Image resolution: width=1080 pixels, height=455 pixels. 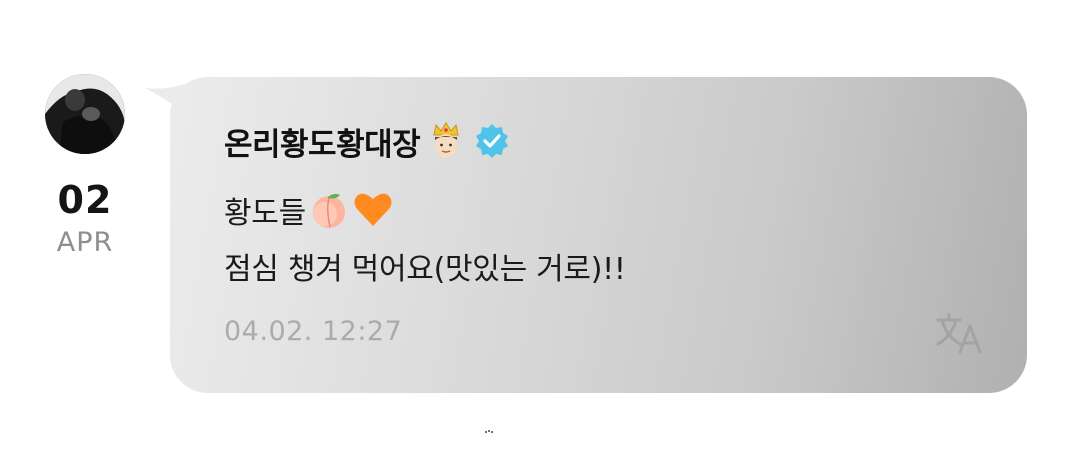 I want to click on peach-icon, so click(x=329, y=210).